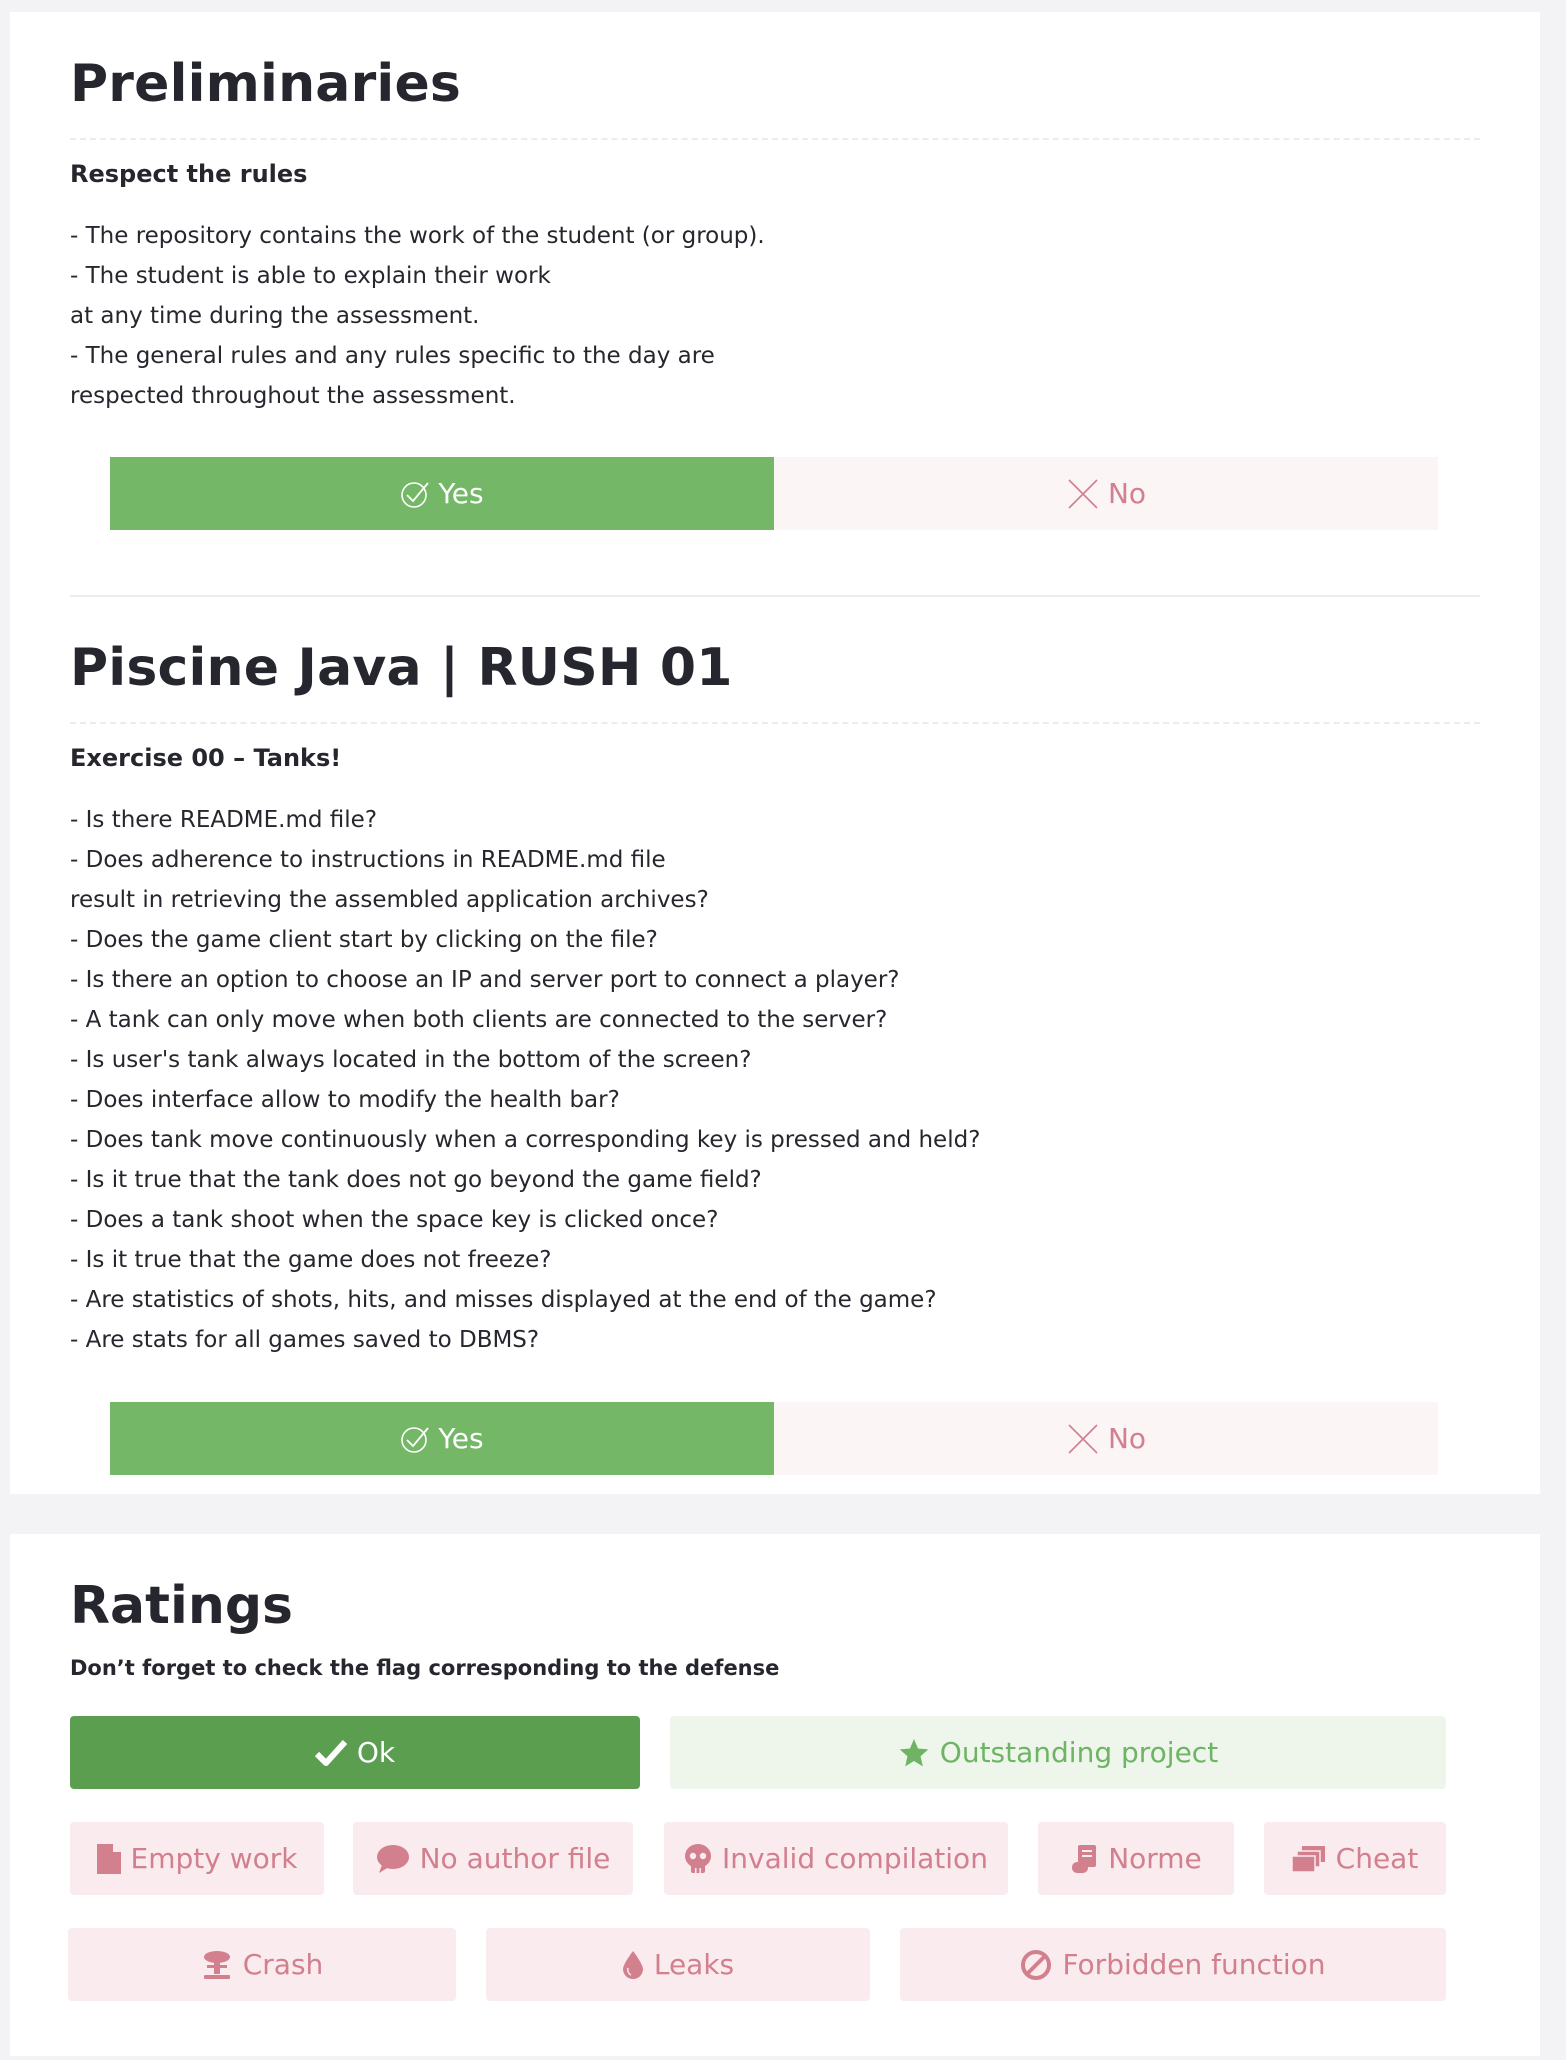 The width and height of the screenshot is (1566, 2060). I want to click on leaks-label: Leaks, so click(694, 1964).